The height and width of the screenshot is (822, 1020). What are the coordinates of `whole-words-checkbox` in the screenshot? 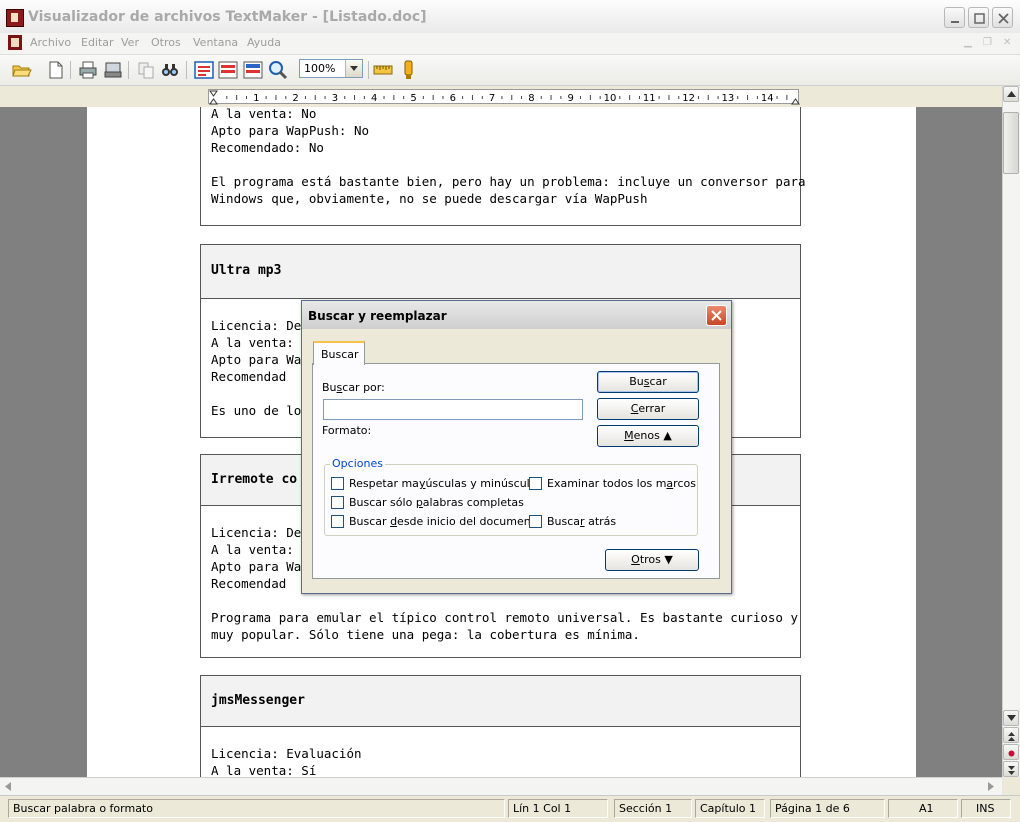 It's located at (337, 502).